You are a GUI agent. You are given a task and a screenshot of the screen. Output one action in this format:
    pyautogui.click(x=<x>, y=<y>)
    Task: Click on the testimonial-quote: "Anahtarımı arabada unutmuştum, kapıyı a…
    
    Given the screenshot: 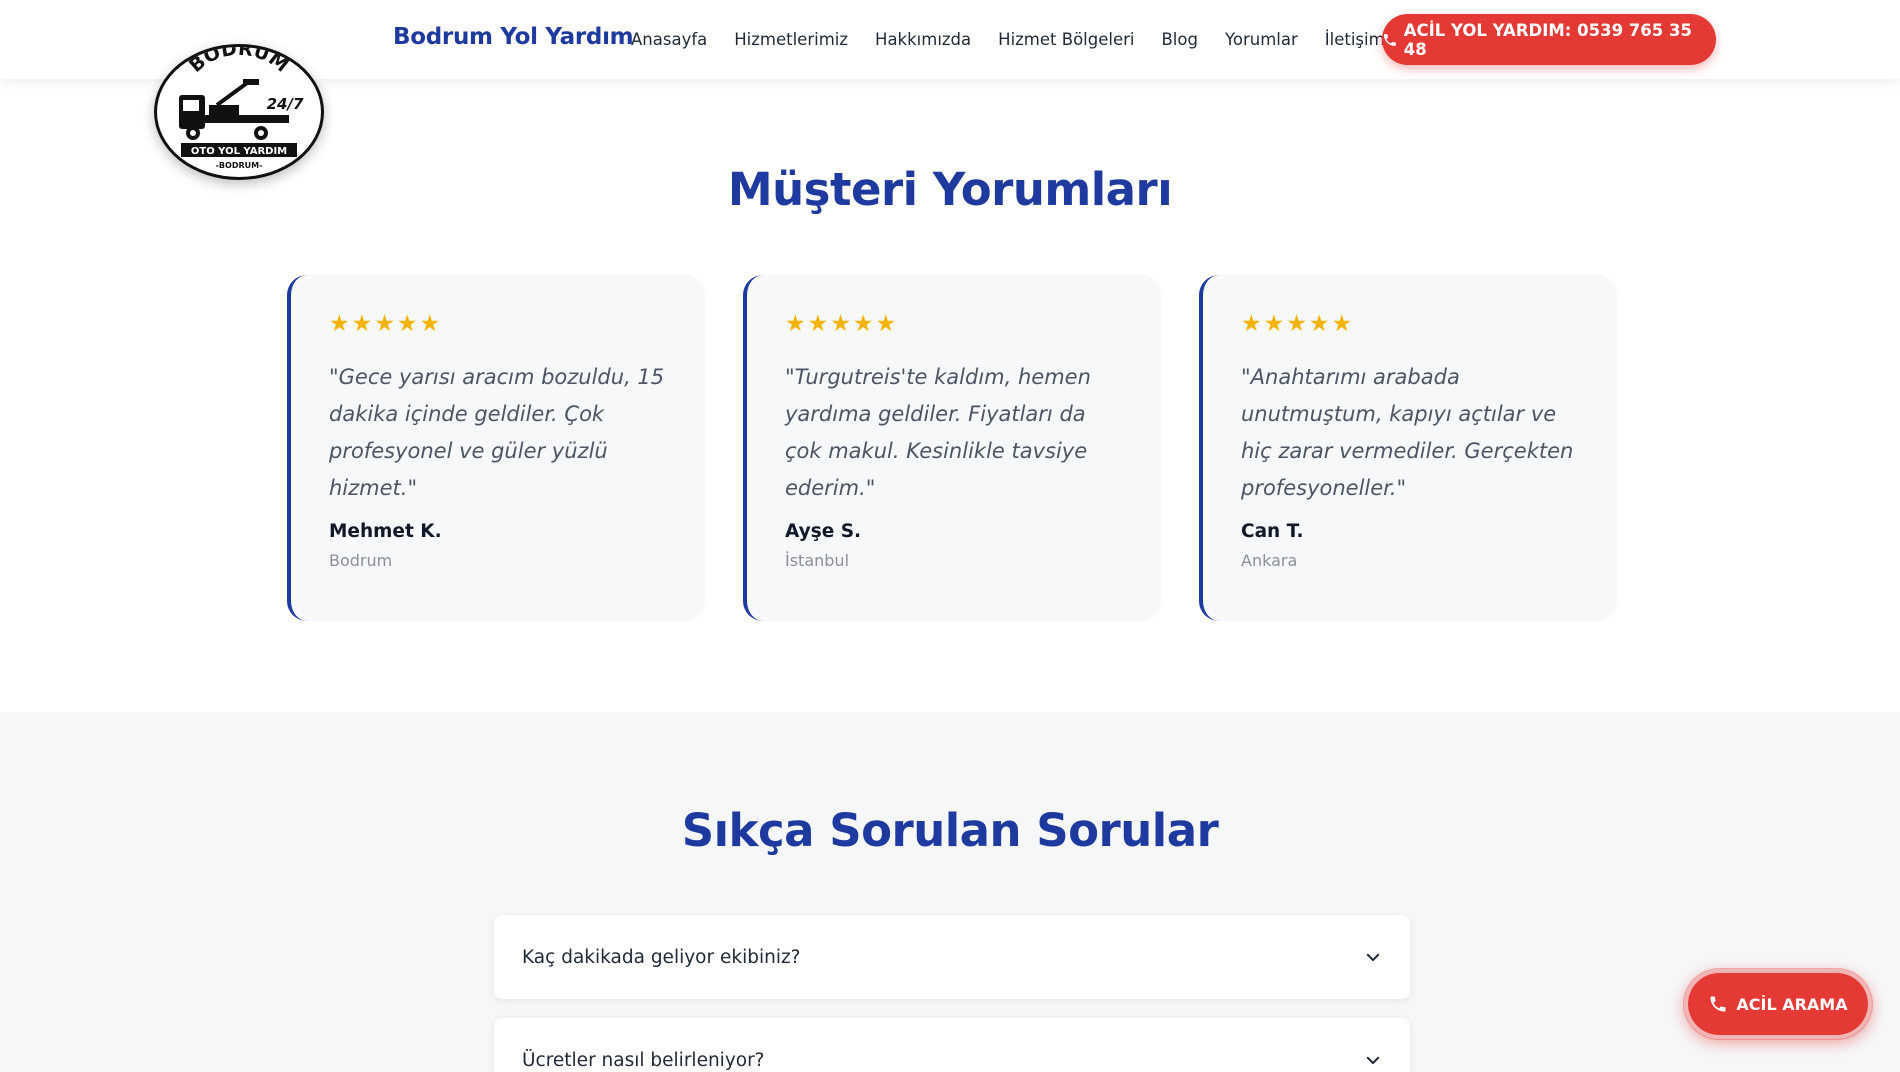 What is the action you would take?
    pyautogui.click(x=1407, y=432)
    